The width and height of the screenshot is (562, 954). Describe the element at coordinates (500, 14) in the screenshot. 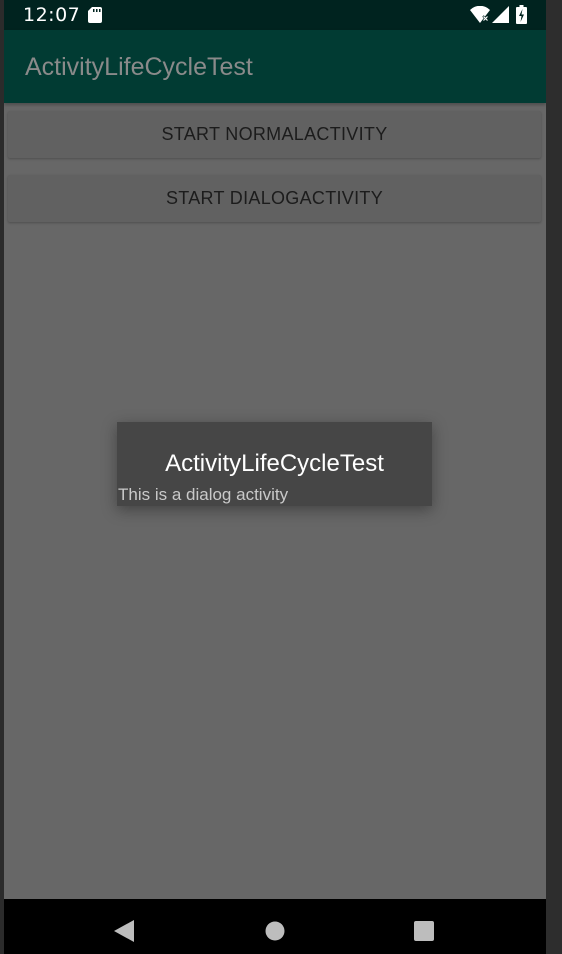

I see `signal-icon` at that location.